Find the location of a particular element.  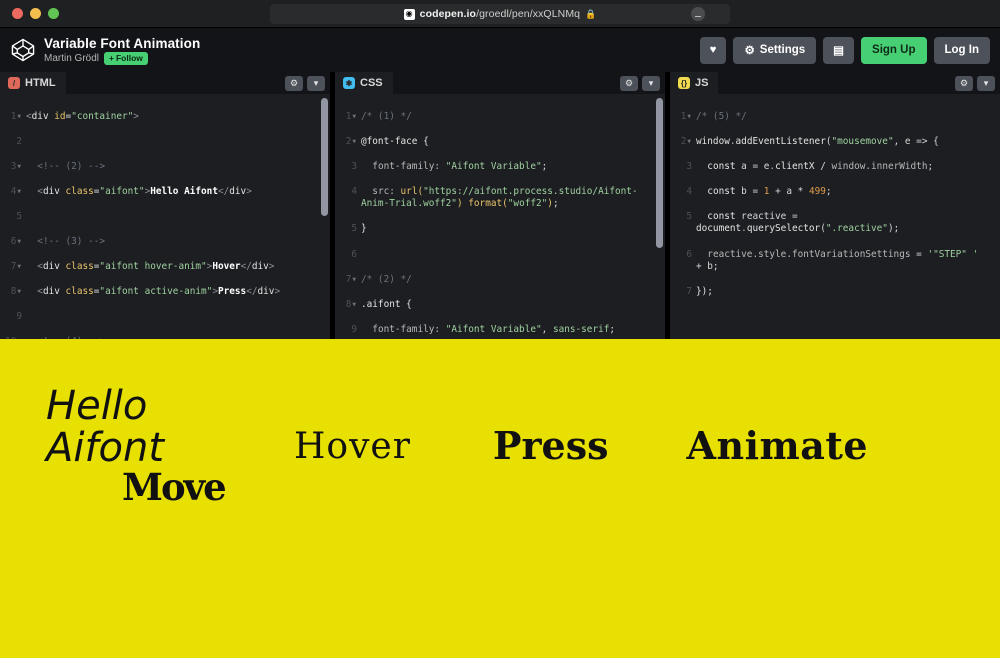

plus-icon: + is located at coordinates (111, 57).